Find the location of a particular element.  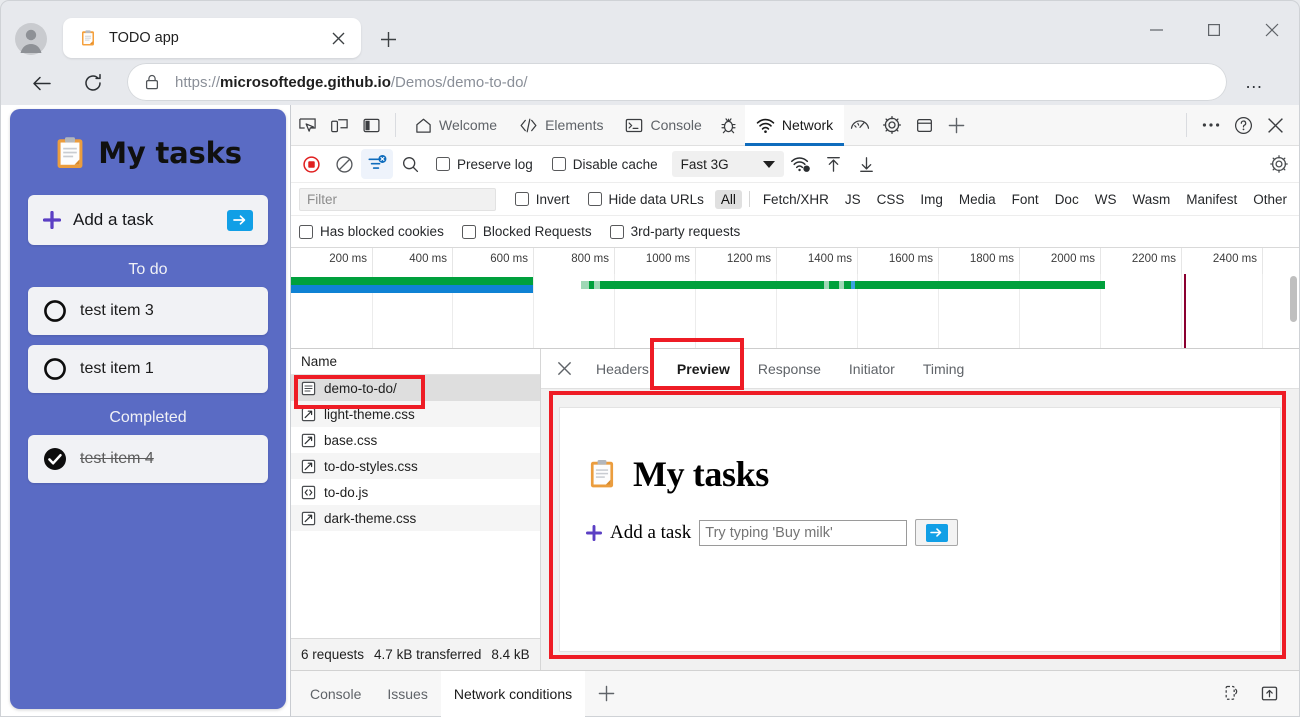

window-maximize-button is located at coordinates (1214, 30).